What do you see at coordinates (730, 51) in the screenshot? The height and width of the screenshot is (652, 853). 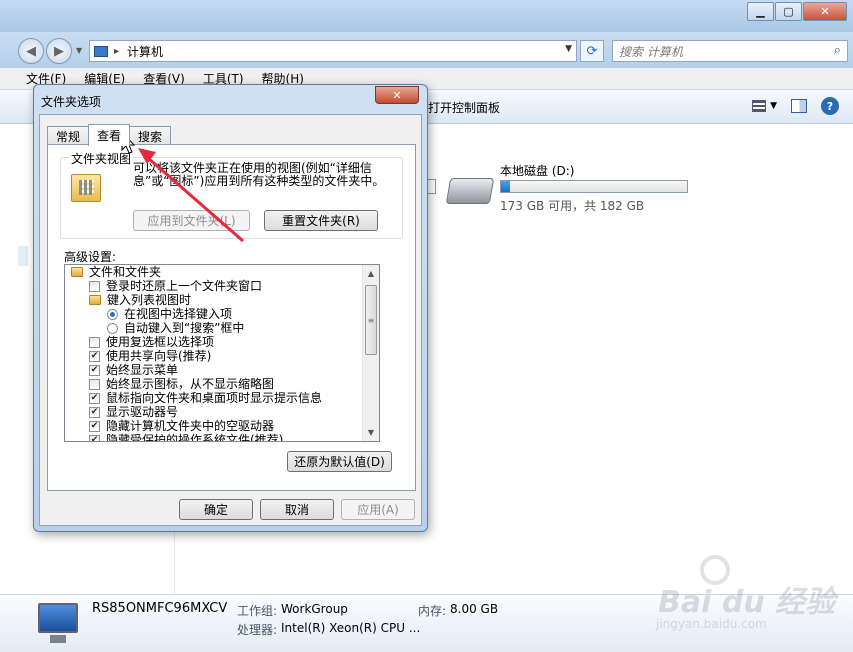 I see `search-input: 搜索 计算机 ⌕` at bounding box center [730, 51].